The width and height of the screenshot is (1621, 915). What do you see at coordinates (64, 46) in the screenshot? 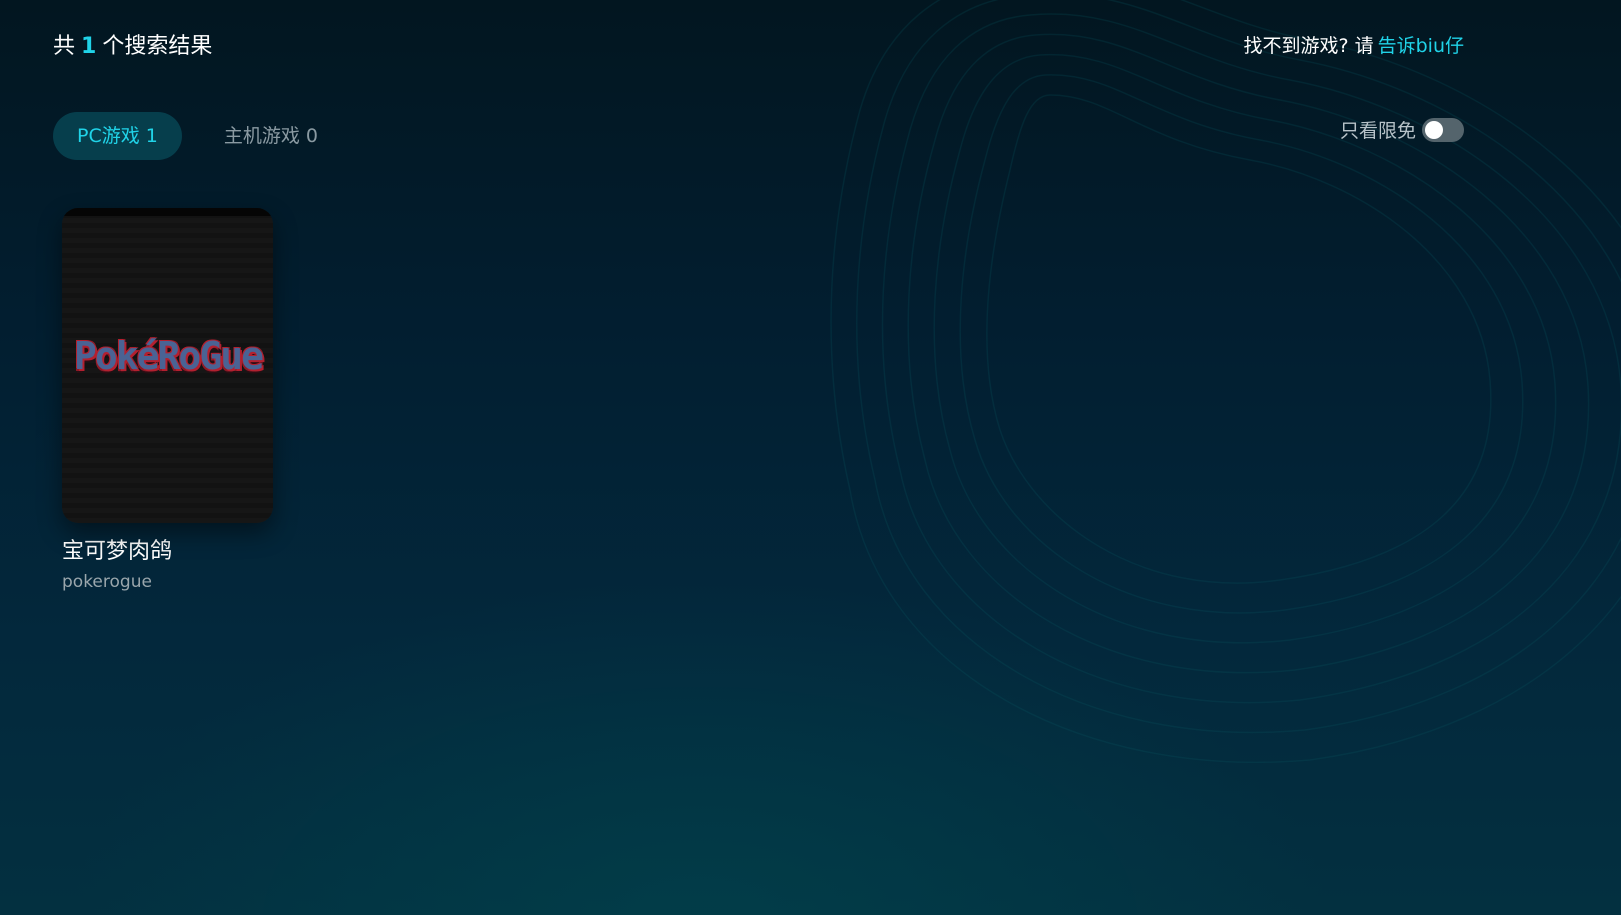
I see `result-prefix: 共` at bounding box center [64, 46].